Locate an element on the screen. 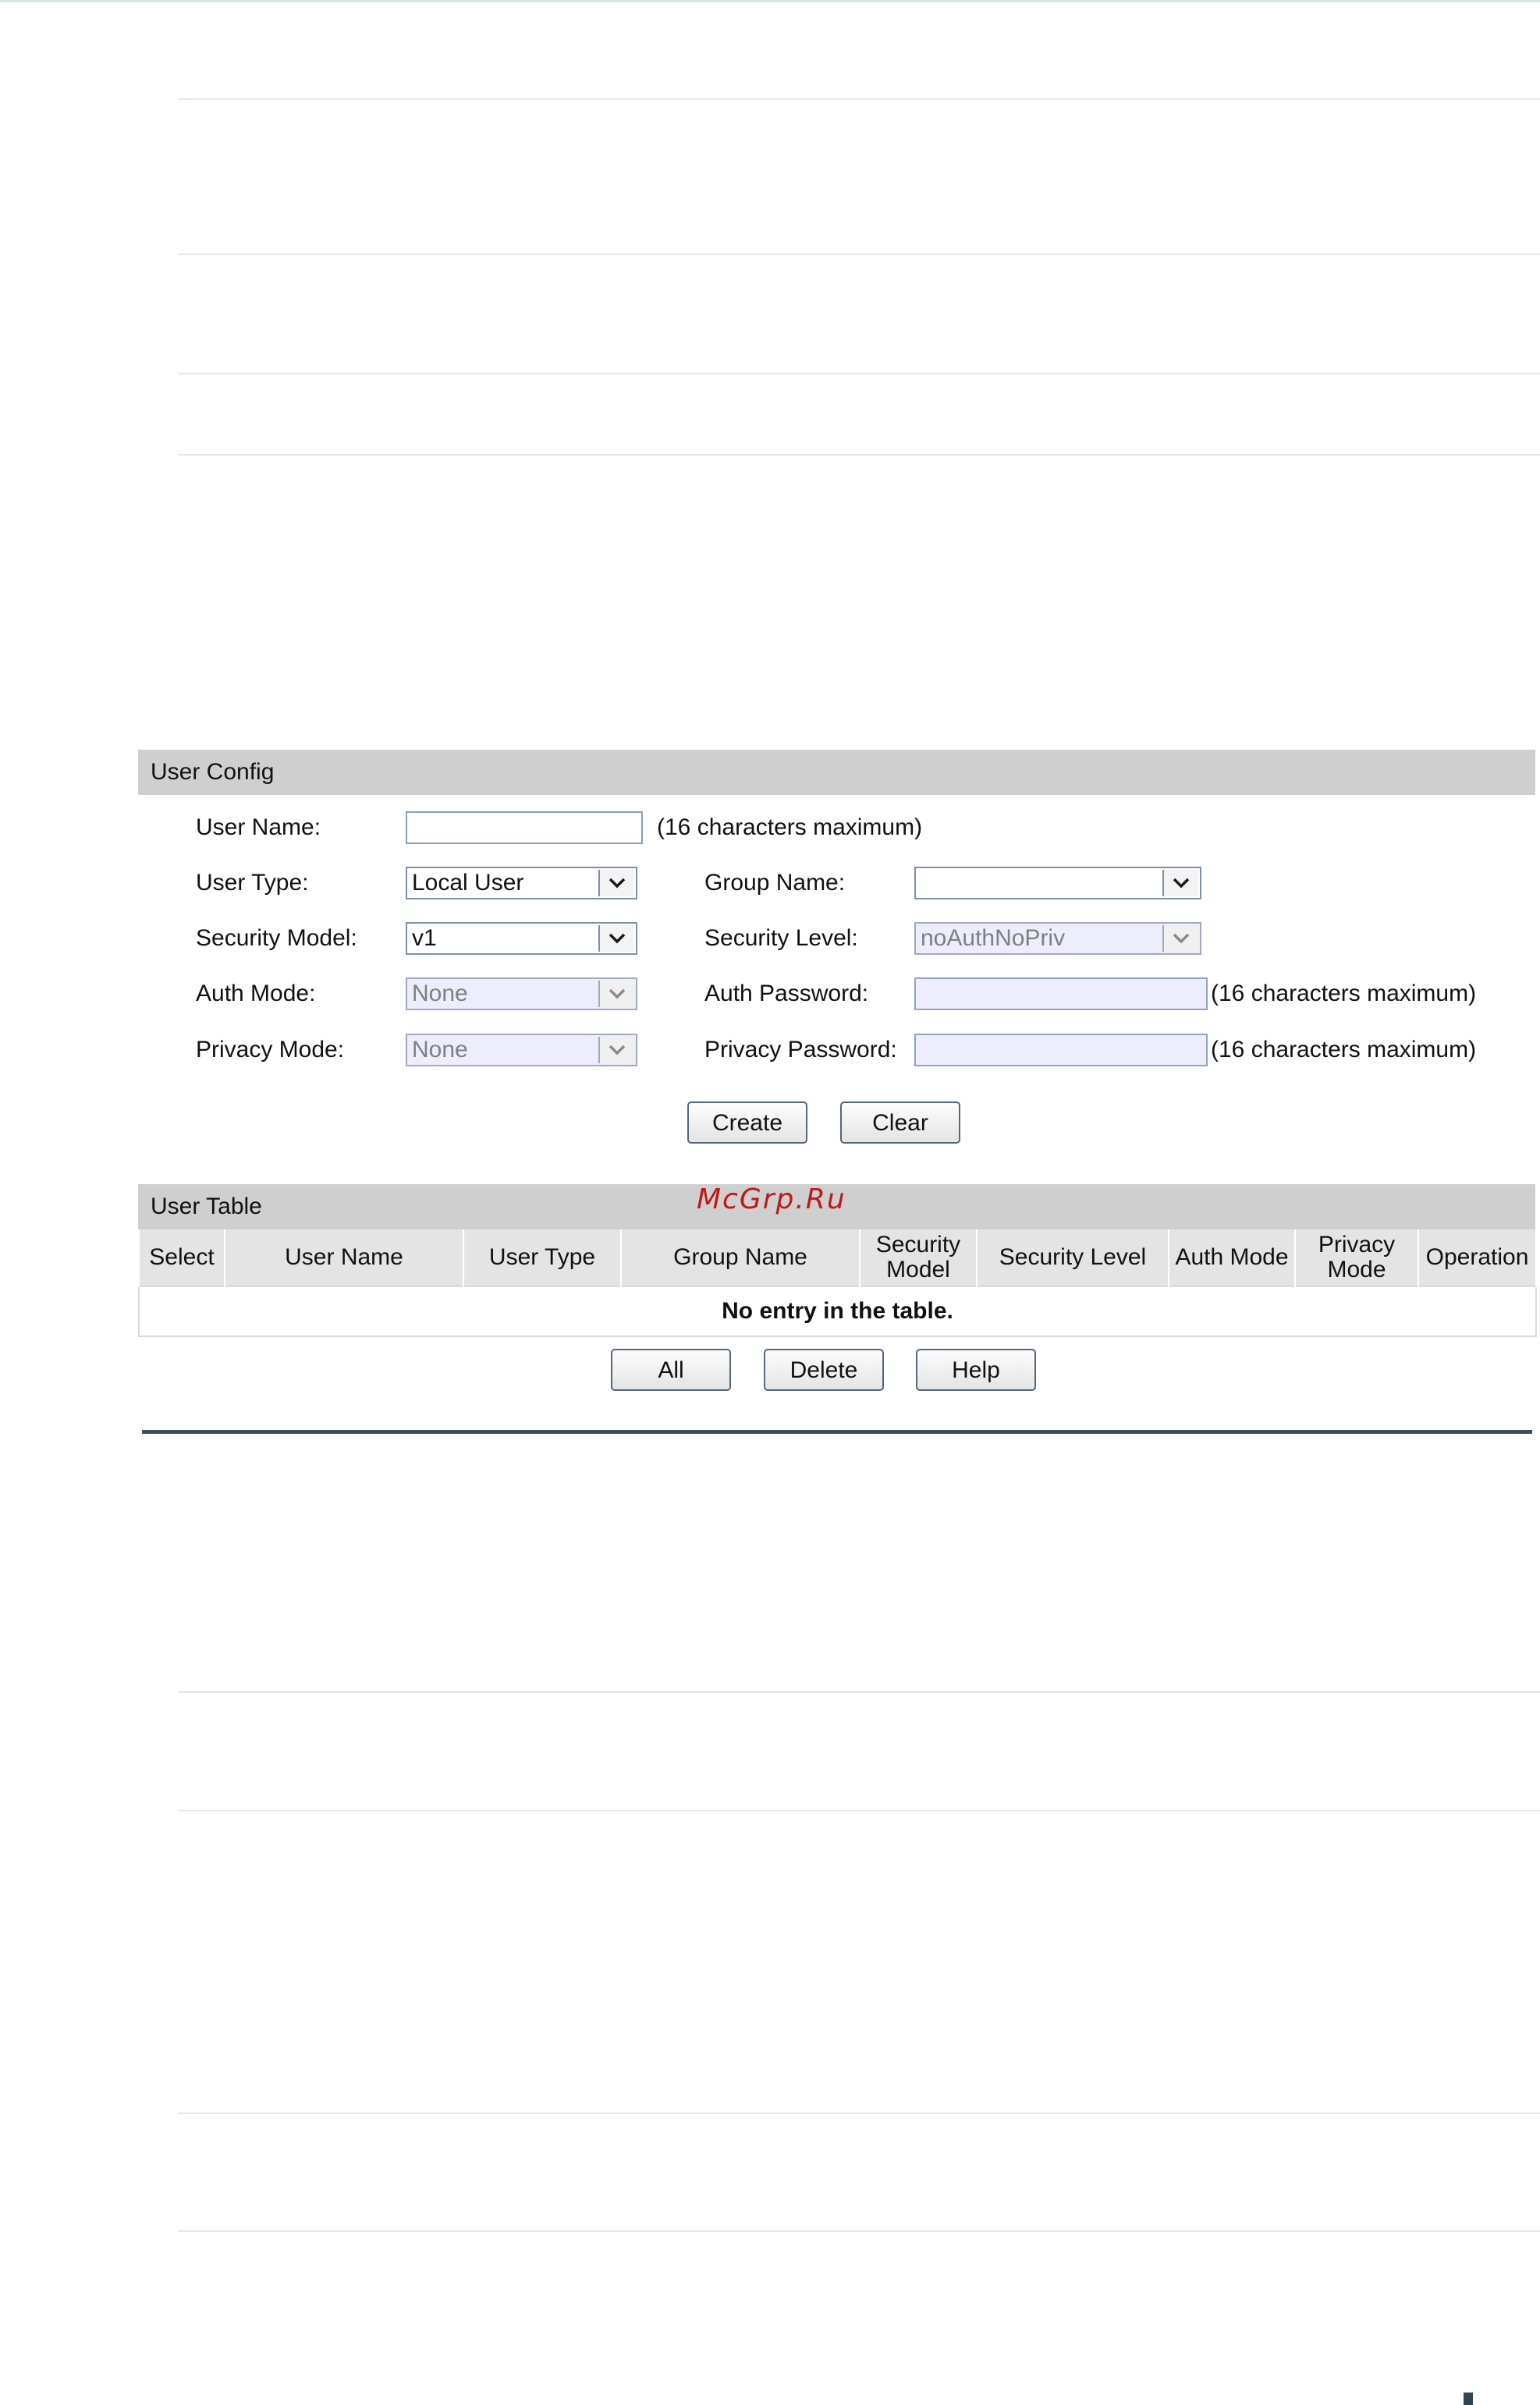 The height and width of the screenshot is (2405, 1540). user-name-hint: (16 characters maximum) is located at coordinates (790, 827).